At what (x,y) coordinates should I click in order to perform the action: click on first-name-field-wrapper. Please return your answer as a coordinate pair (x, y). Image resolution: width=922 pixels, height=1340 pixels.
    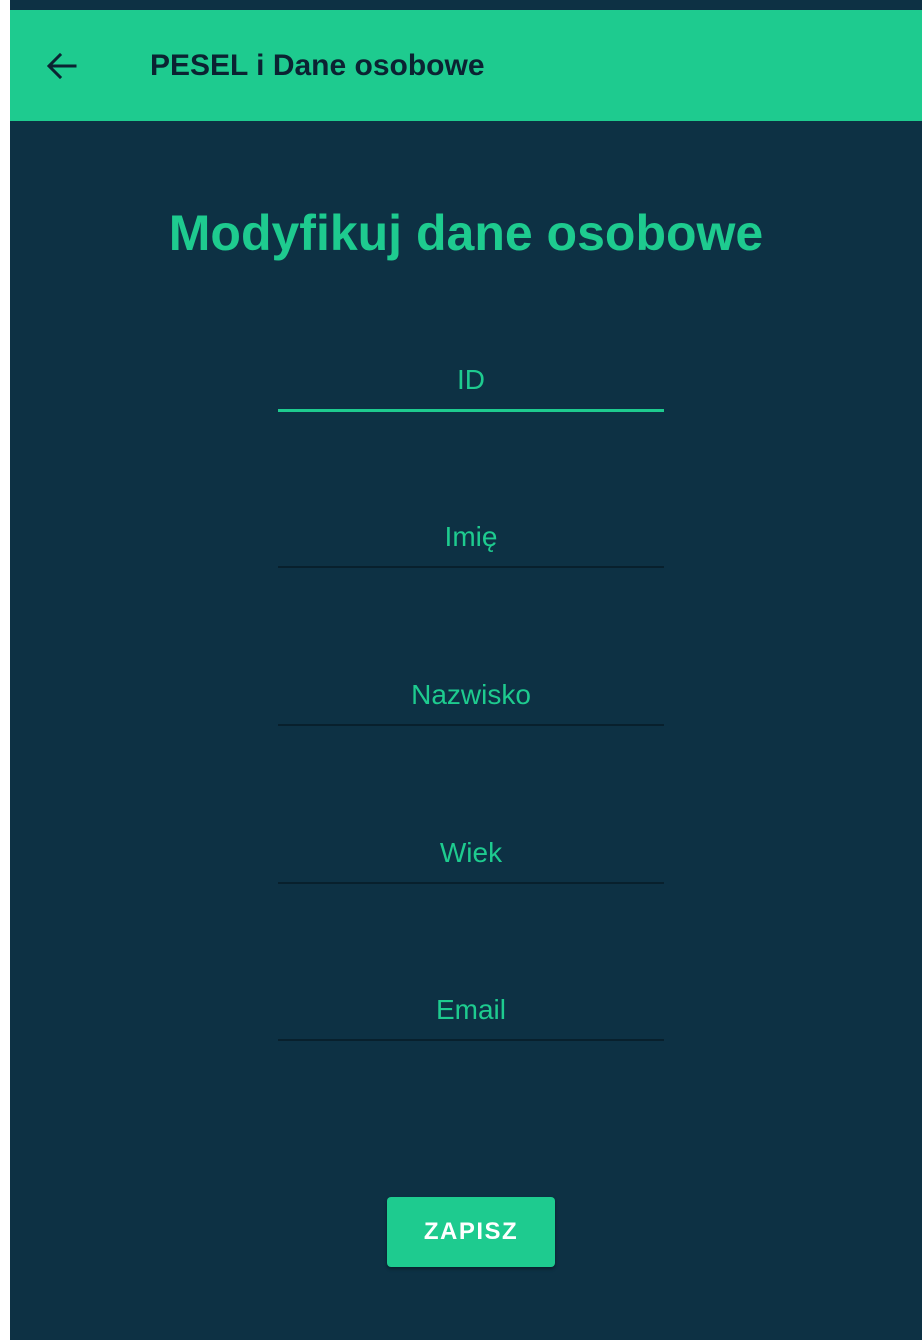
    Looking at the image, I should click on (471, 538).